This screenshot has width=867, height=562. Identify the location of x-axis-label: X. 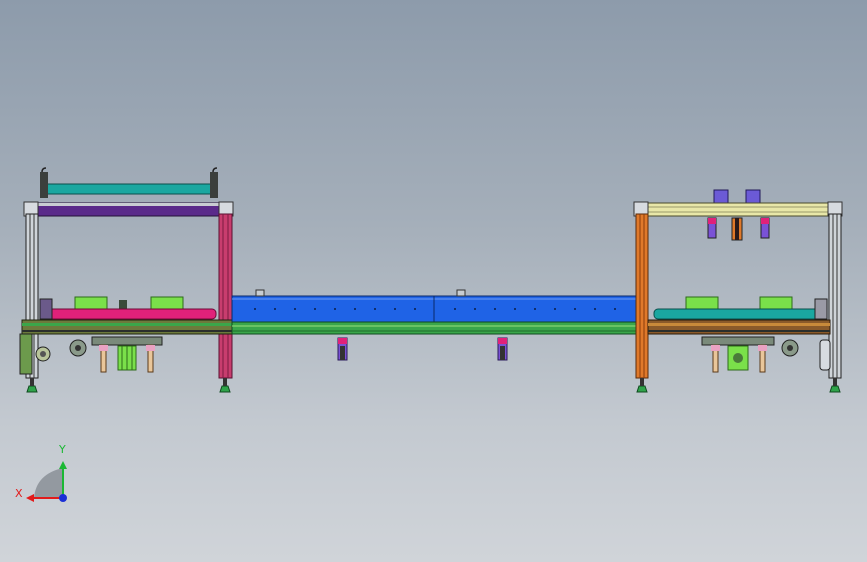
(19, 493).